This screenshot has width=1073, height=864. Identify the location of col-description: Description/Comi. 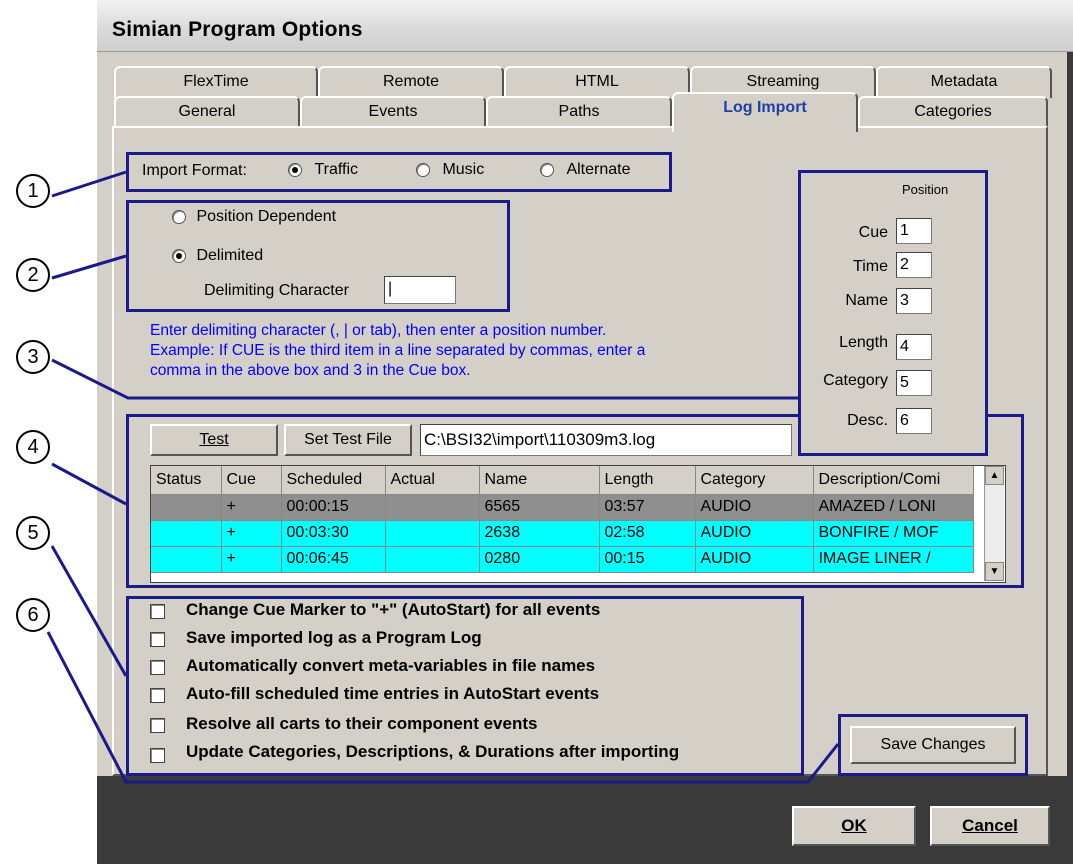
(893, 480).